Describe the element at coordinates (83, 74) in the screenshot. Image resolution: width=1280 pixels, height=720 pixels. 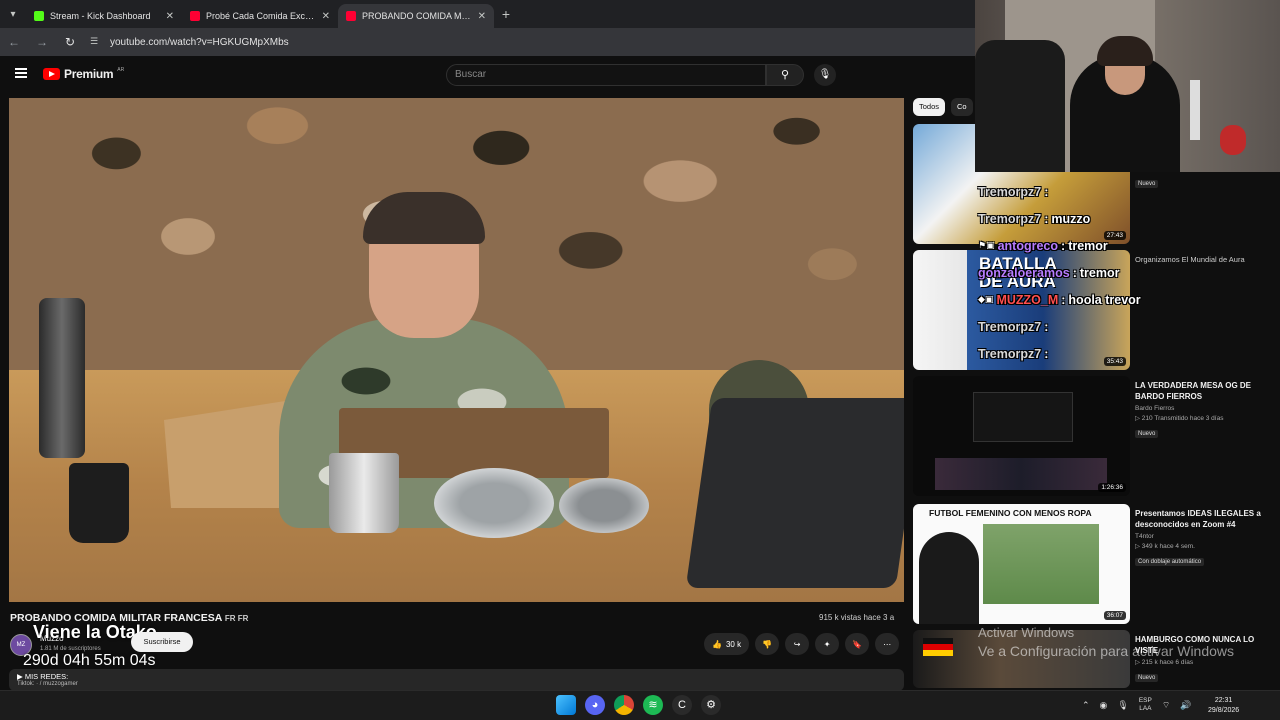
I see `youtube-logo: Premium AR` at that location.